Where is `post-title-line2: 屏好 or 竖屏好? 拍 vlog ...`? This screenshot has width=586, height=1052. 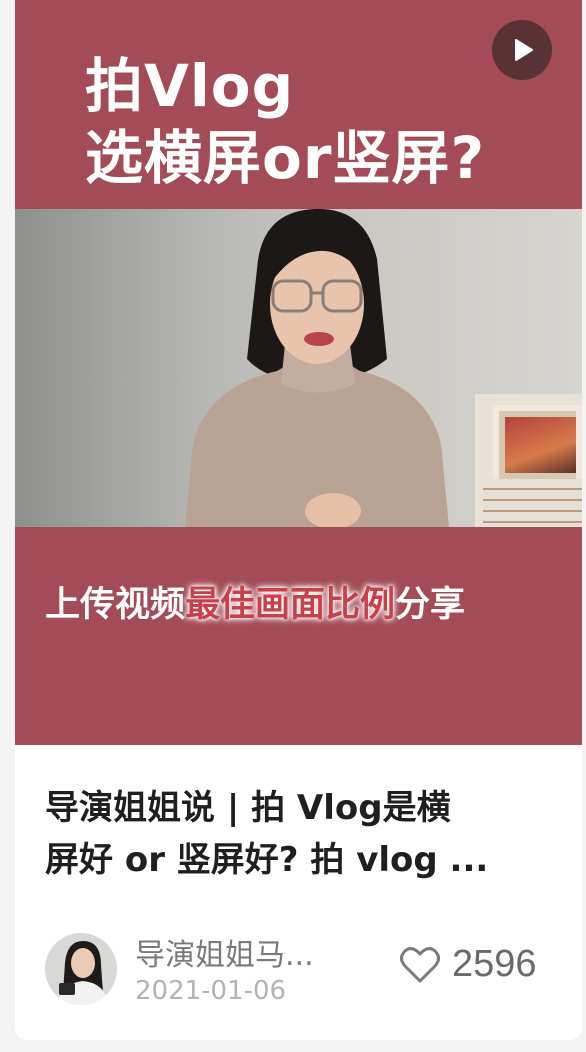 post-title-line2: 屏好 or 竖屏好? 拍 vlog ... is located at coordinates (267, 860).